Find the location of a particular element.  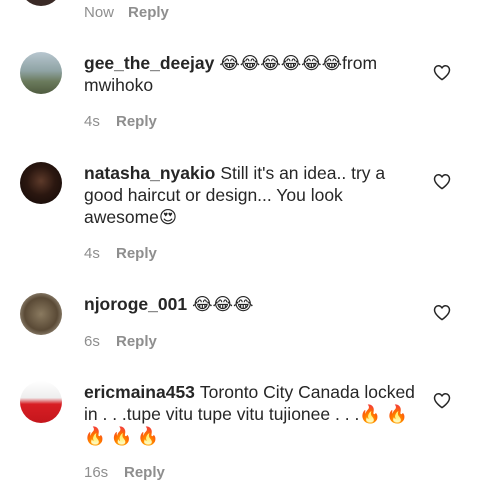

comment-time: Now is located at coordinates (99, 12).